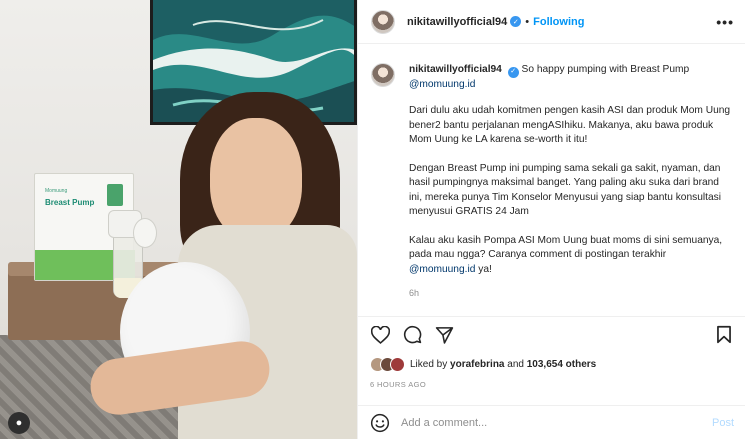 The width and height of the screenshot is (745, 439). What do you see at coordinates (516, 21) in the screenshot?
I see `verified-badge-icon: ✓` at bounding box center [516, 21].